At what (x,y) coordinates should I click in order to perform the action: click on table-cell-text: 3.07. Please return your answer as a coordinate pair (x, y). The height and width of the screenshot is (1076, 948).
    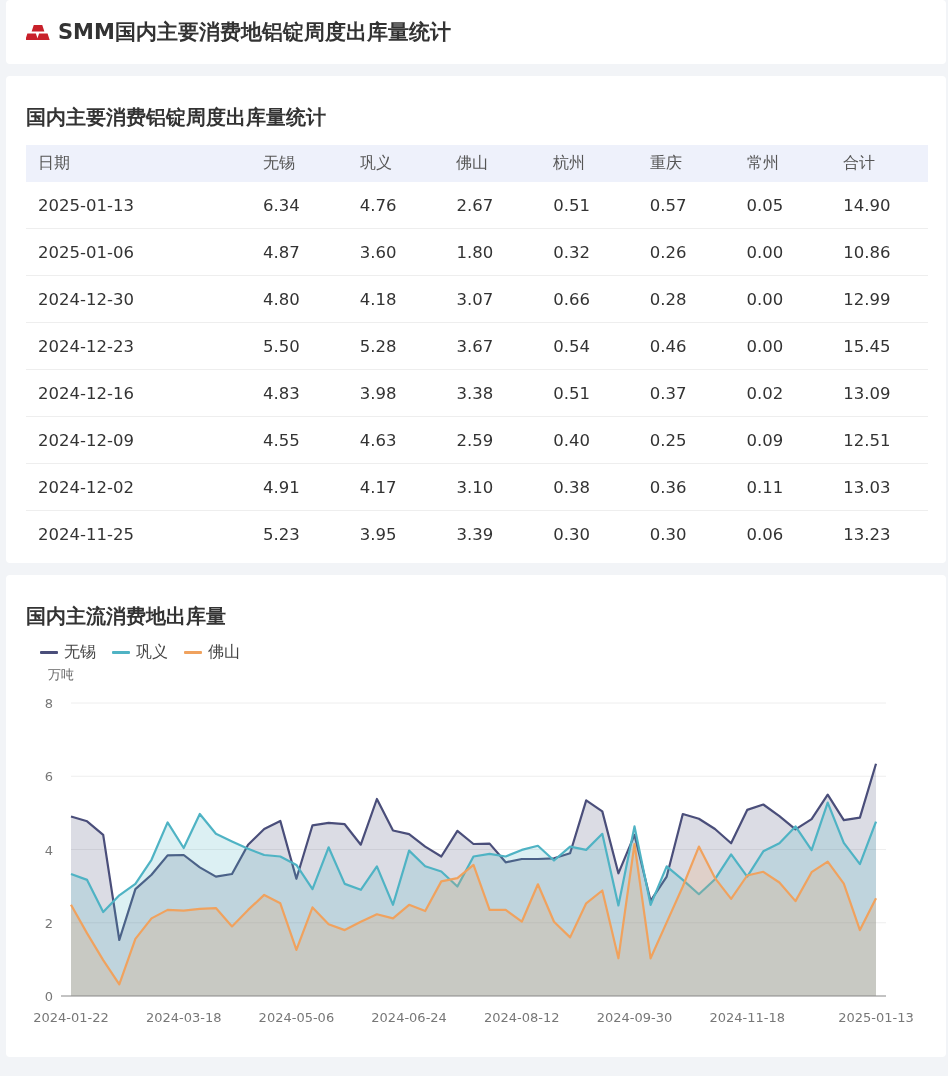
    Looking at the image, I should click on (475, 299).